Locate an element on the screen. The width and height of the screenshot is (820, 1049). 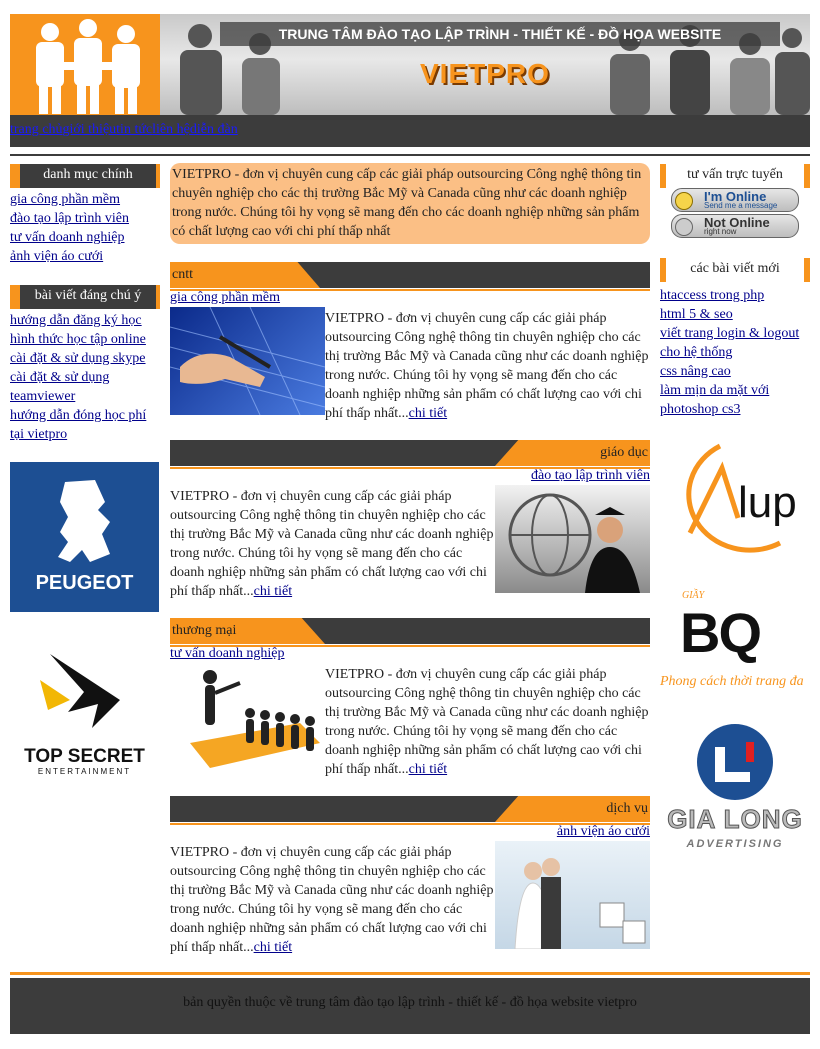
nav-link-forum: diễn đàn is located at coordinates (214, 129).